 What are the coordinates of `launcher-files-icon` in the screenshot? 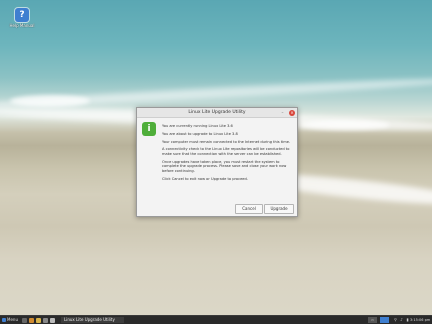 It's located at (38, 320).